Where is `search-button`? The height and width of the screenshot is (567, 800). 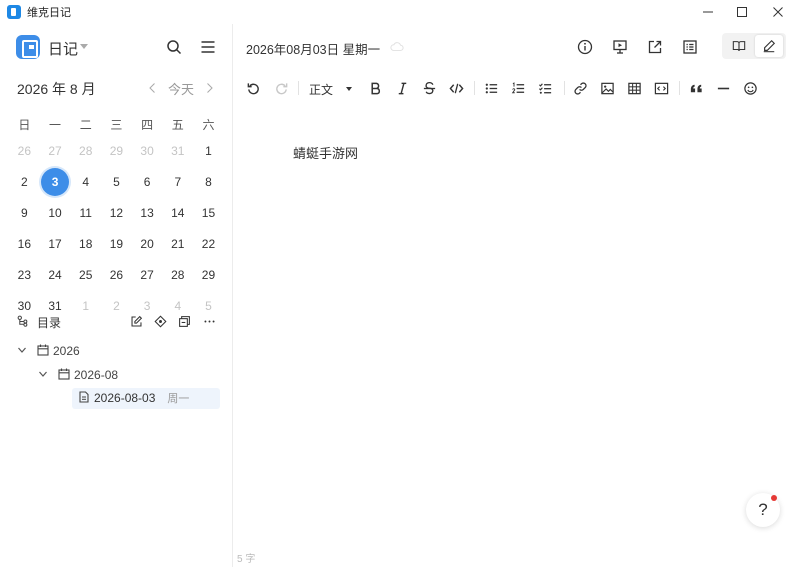 search-button is located at coordinates (174, 47).